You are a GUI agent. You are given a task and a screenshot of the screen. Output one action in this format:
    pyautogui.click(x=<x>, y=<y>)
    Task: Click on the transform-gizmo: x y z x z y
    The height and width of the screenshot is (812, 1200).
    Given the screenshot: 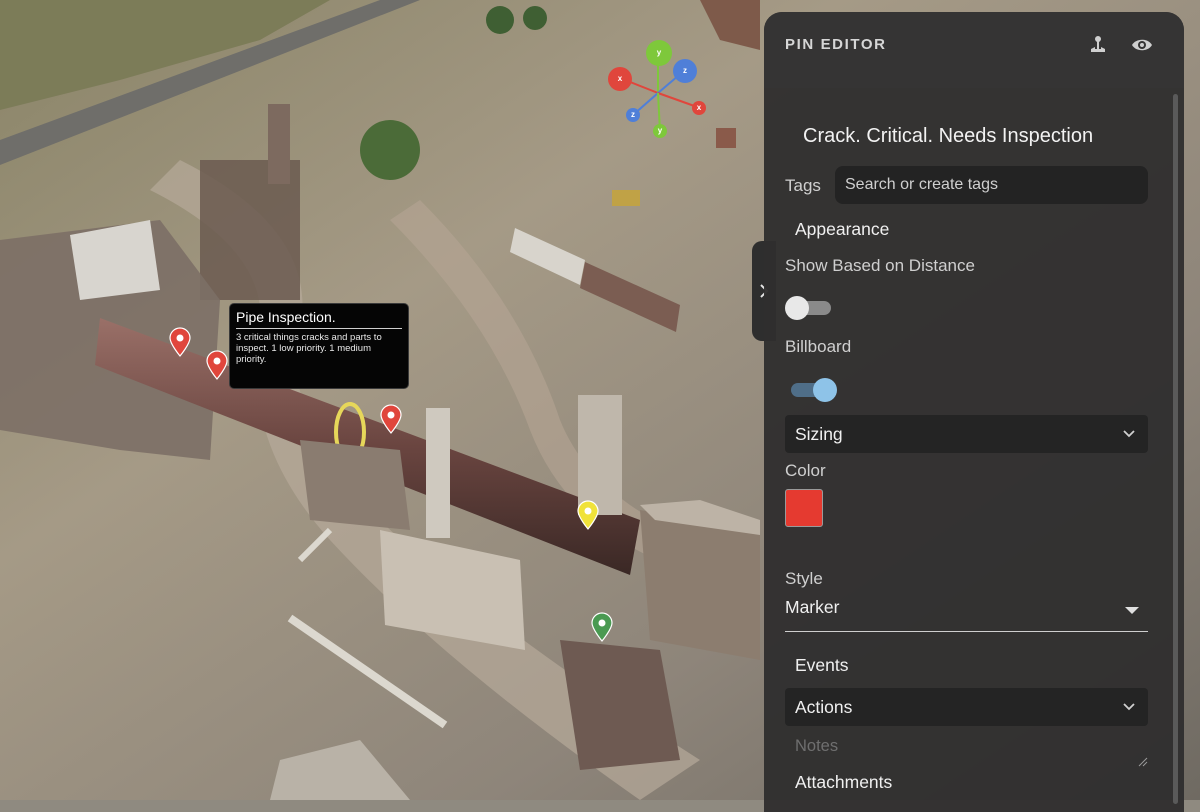 What is the action you would take?
    pyautogui.click(x=657, y=88)
    